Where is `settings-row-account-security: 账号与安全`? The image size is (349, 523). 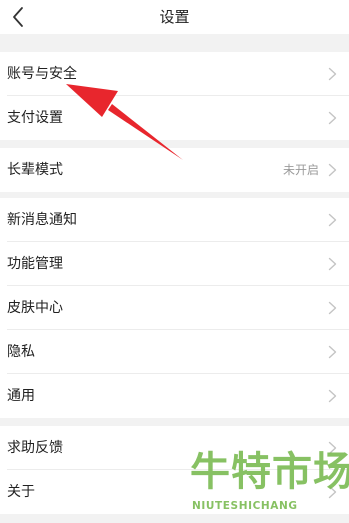 settings-row-account-security: 账号与安全 is located at coordinates (174, 74).